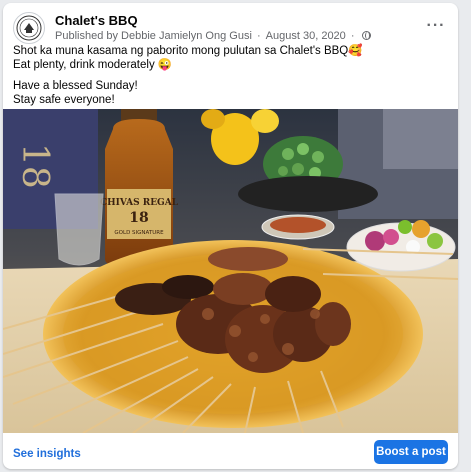 This screenshot has height=472, width=471. What do you see at coordinates (230, 451) in the screenshot?
I see `post-footer: See insights Boost a post` at bounding box center [230, 451].